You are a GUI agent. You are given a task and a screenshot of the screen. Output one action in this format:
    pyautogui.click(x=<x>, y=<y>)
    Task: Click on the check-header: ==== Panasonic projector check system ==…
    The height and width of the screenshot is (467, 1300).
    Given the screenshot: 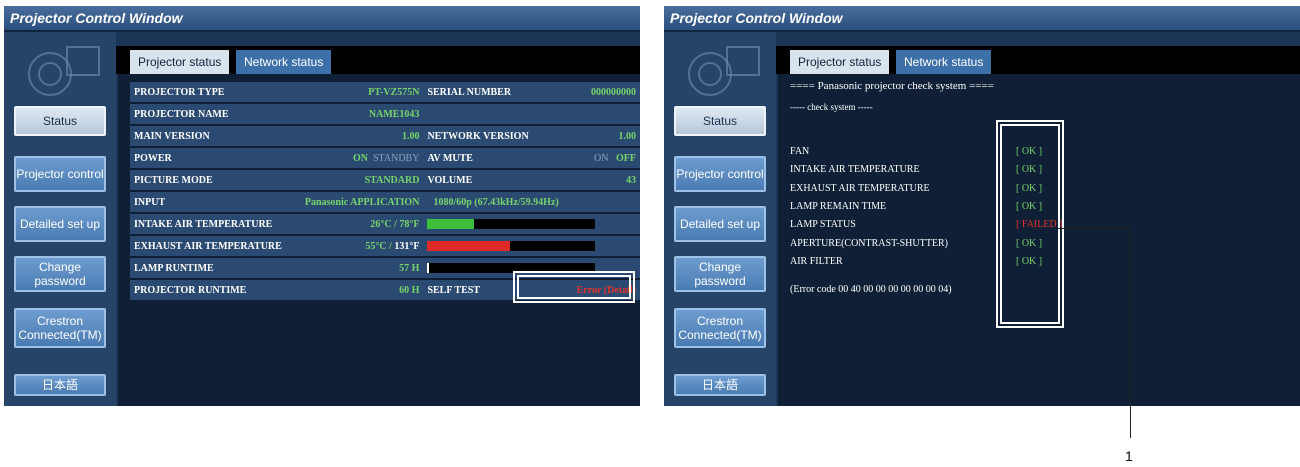 What is the action you would take?
    pyautogui.click(x=892, y=86)
    